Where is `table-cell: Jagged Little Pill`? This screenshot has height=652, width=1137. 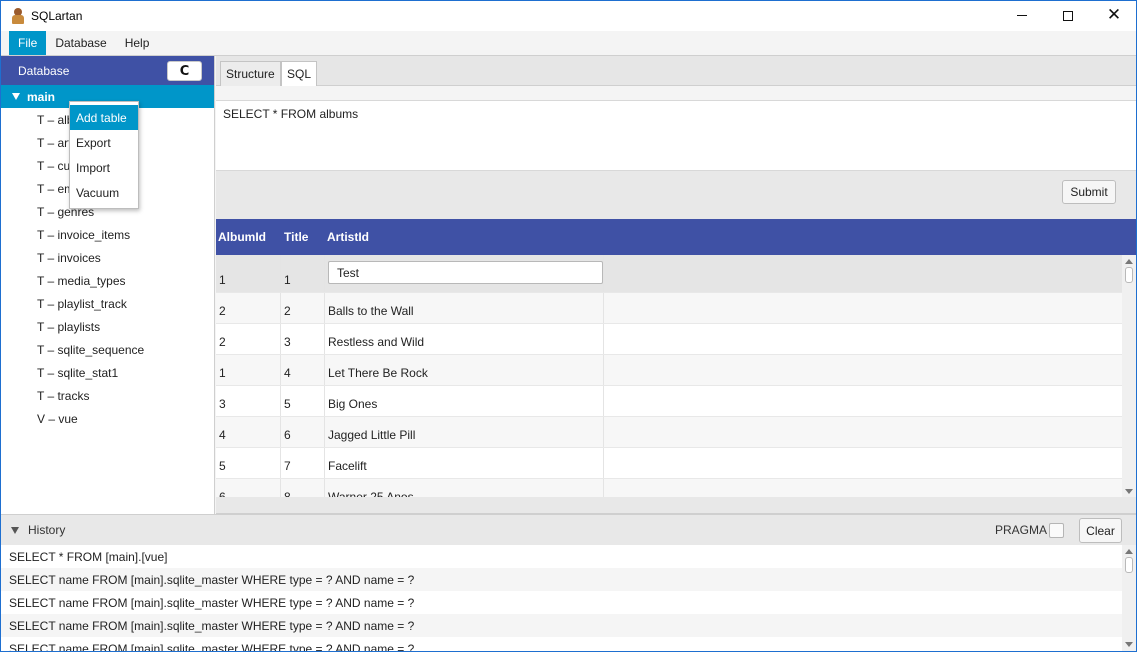
table-cell: Jagged Little Pill is located at coordinates (464, 432).